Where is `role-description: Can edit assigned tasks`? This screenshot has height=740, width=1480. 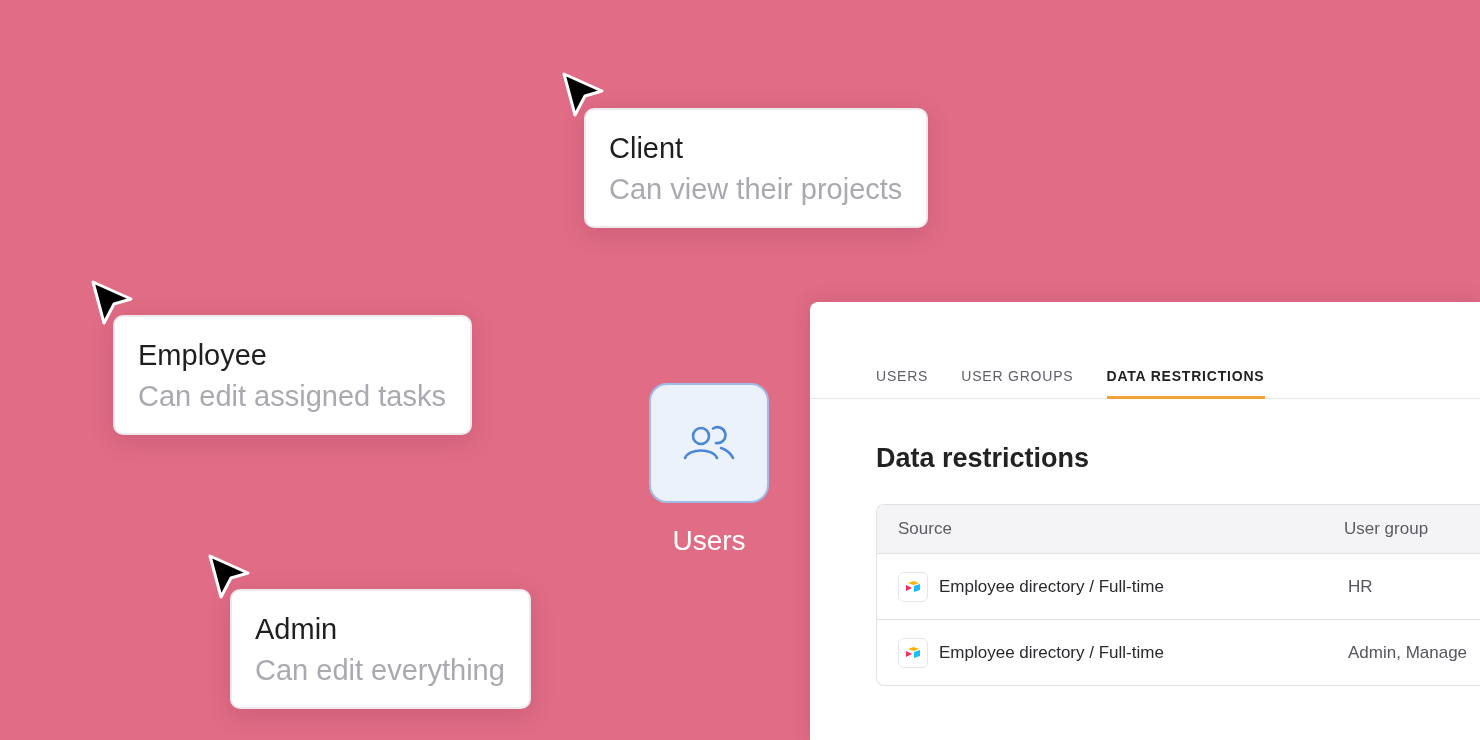
role-description: Can edit assigned tasks is located at coordinates (292, 396).